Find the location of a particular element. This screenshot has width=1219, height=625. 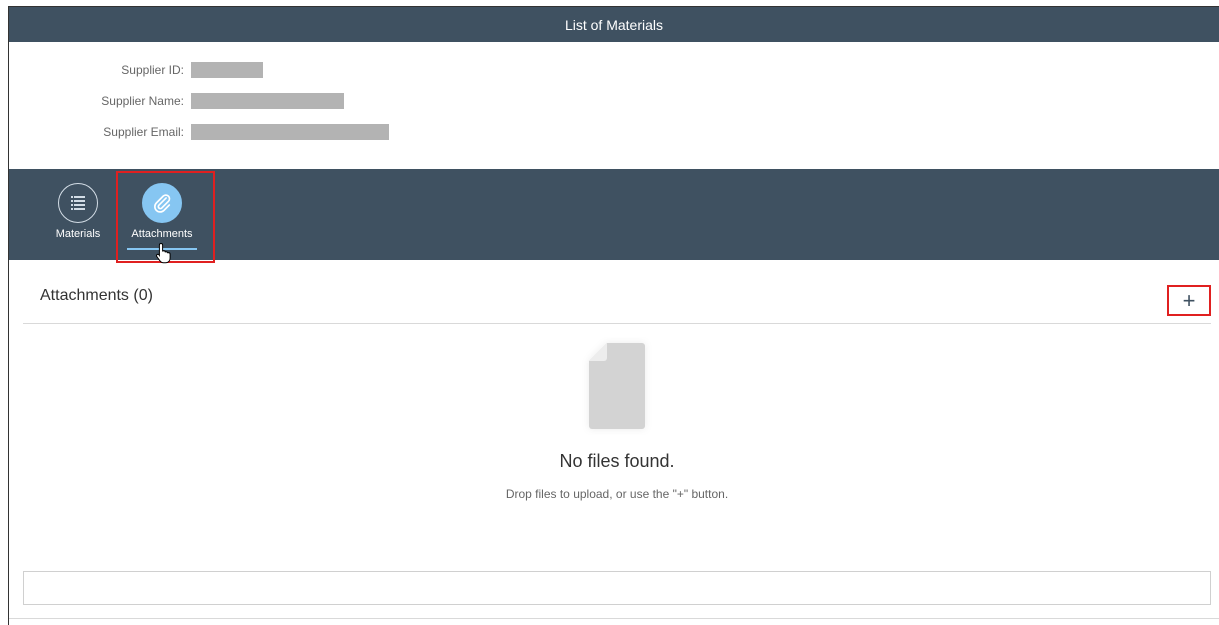

supplier-name-redacted is located at coordinates (267, 101).